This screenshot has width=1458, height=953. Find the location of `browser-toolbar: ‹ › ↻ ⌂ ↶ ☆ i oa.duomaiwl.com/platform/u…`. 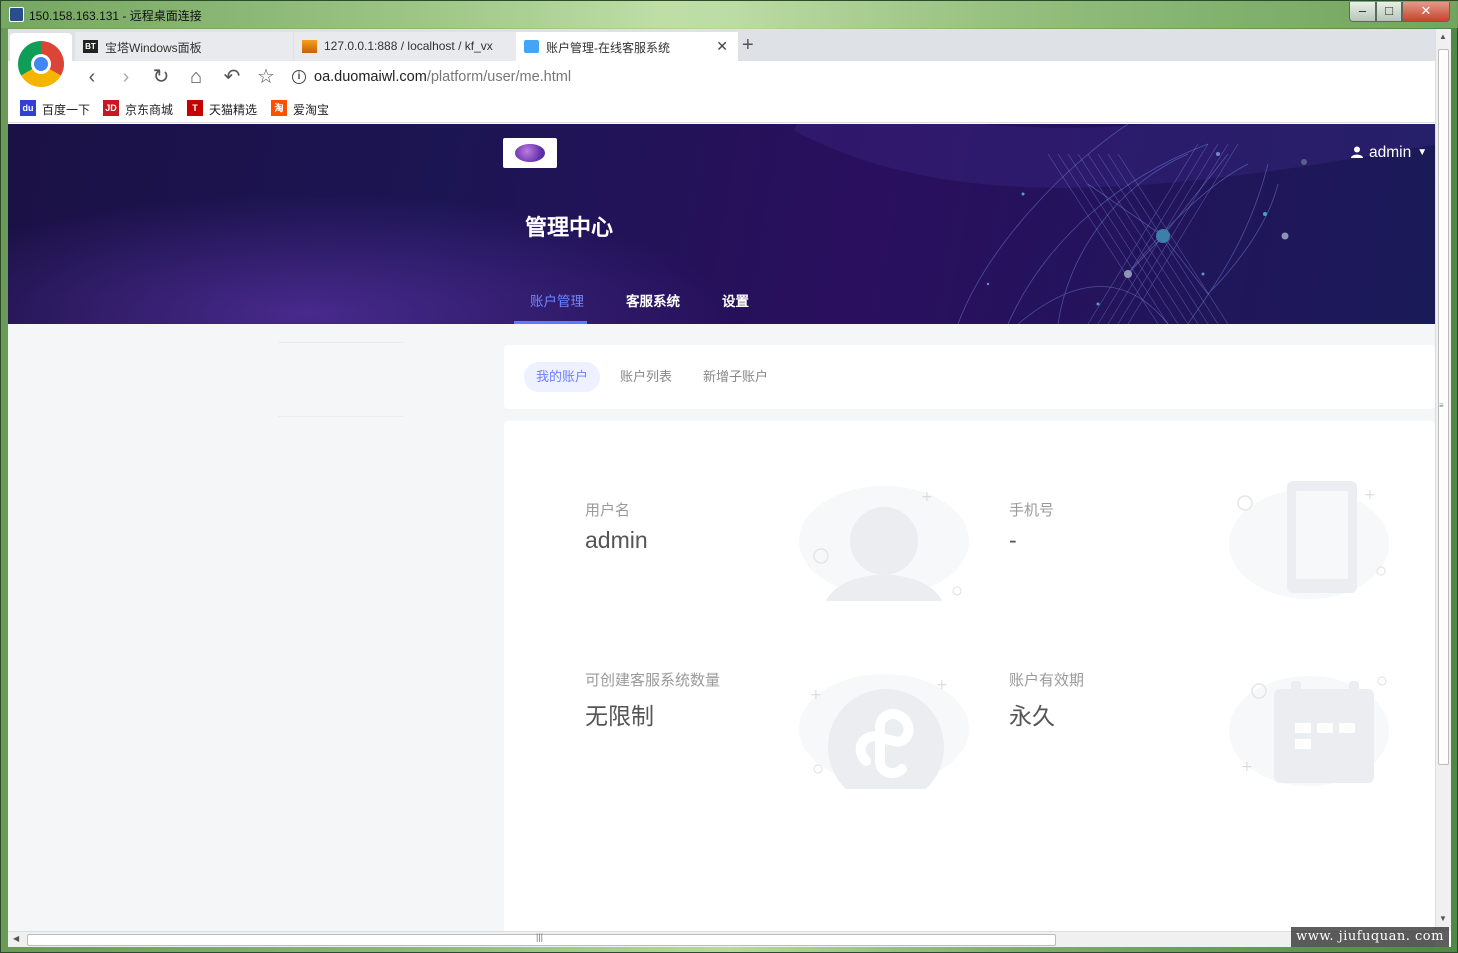

browser-toolbar: ‹ › ↻ ⌂ ↶ ☆ i oa.duomaiwl.com/platform/u… is located at coordinates (729, 77).